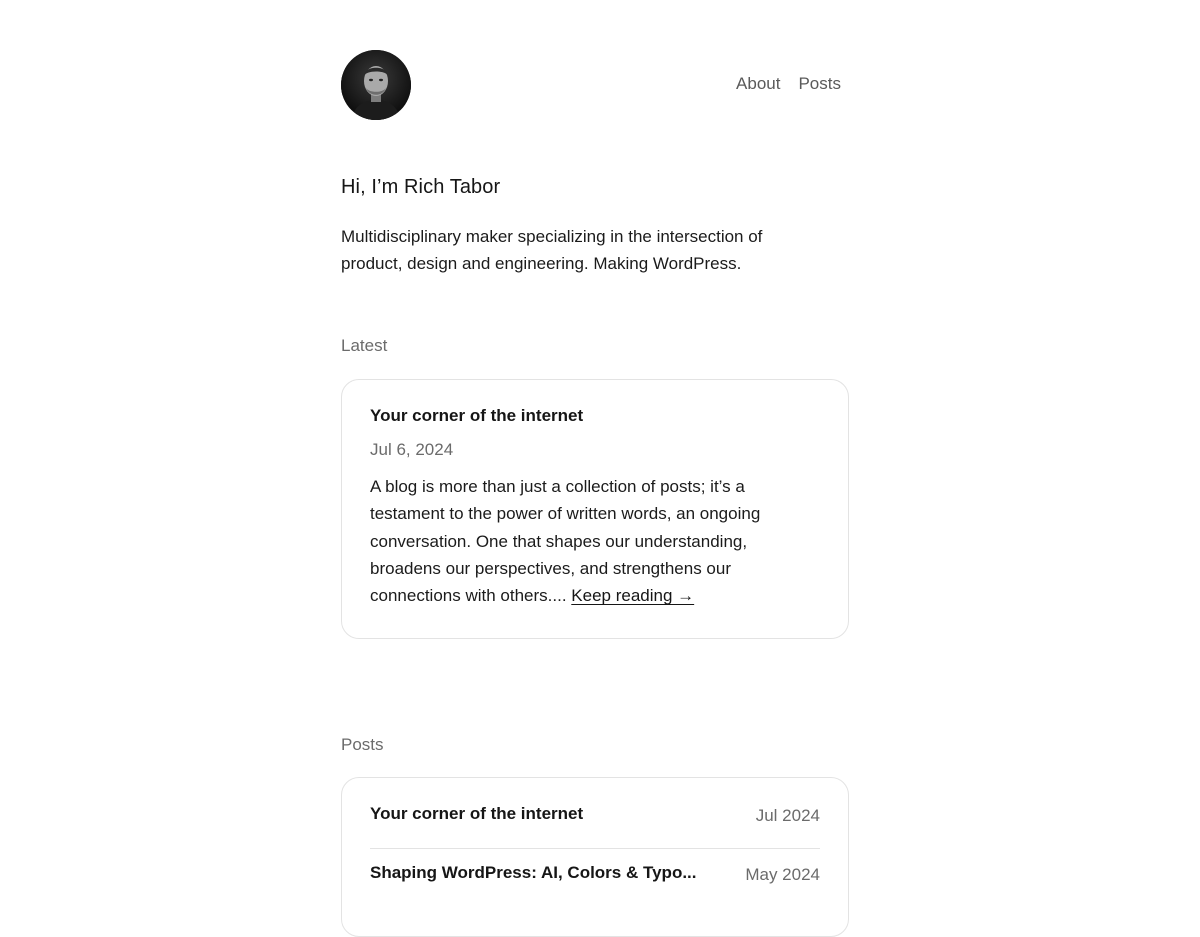  I want to click on post-title: Your corner of the internet, so click(476, 814).